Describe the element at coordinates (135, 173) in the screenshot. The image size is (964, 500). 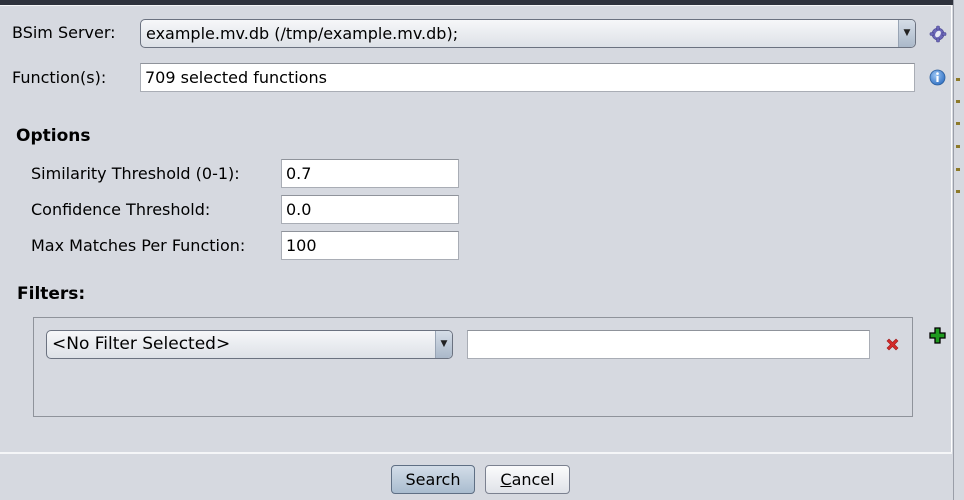
I see `similarity-threshold-label: Similarity Threshold (0-1):` at that location.